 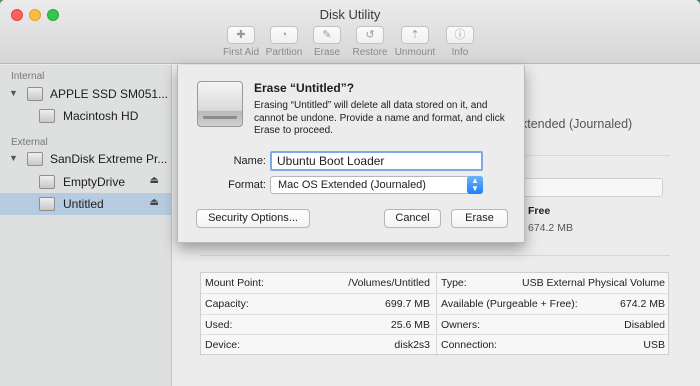 I want to click on toolbar-info: ⓘ Info, so click(x=460, y=42).